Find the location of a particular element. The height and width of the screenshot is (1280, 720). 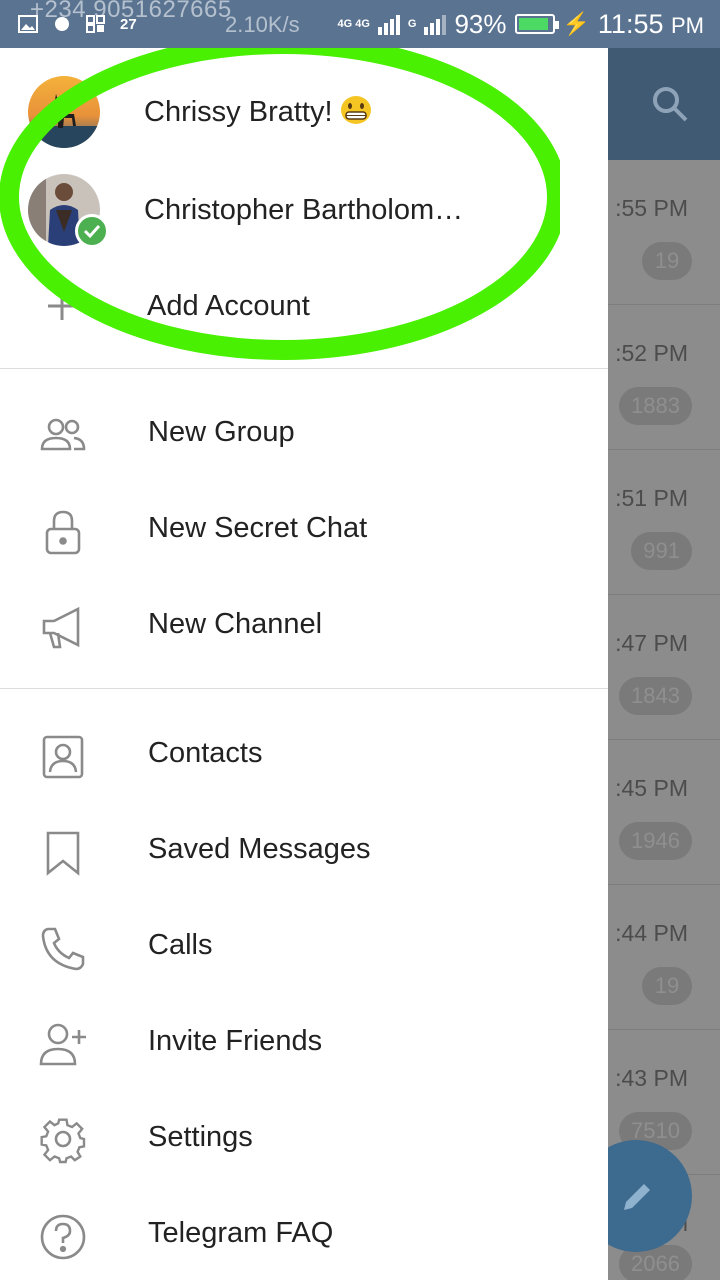

menu-invite-friends: Invite Friends is located at coordinates (304, 1043).